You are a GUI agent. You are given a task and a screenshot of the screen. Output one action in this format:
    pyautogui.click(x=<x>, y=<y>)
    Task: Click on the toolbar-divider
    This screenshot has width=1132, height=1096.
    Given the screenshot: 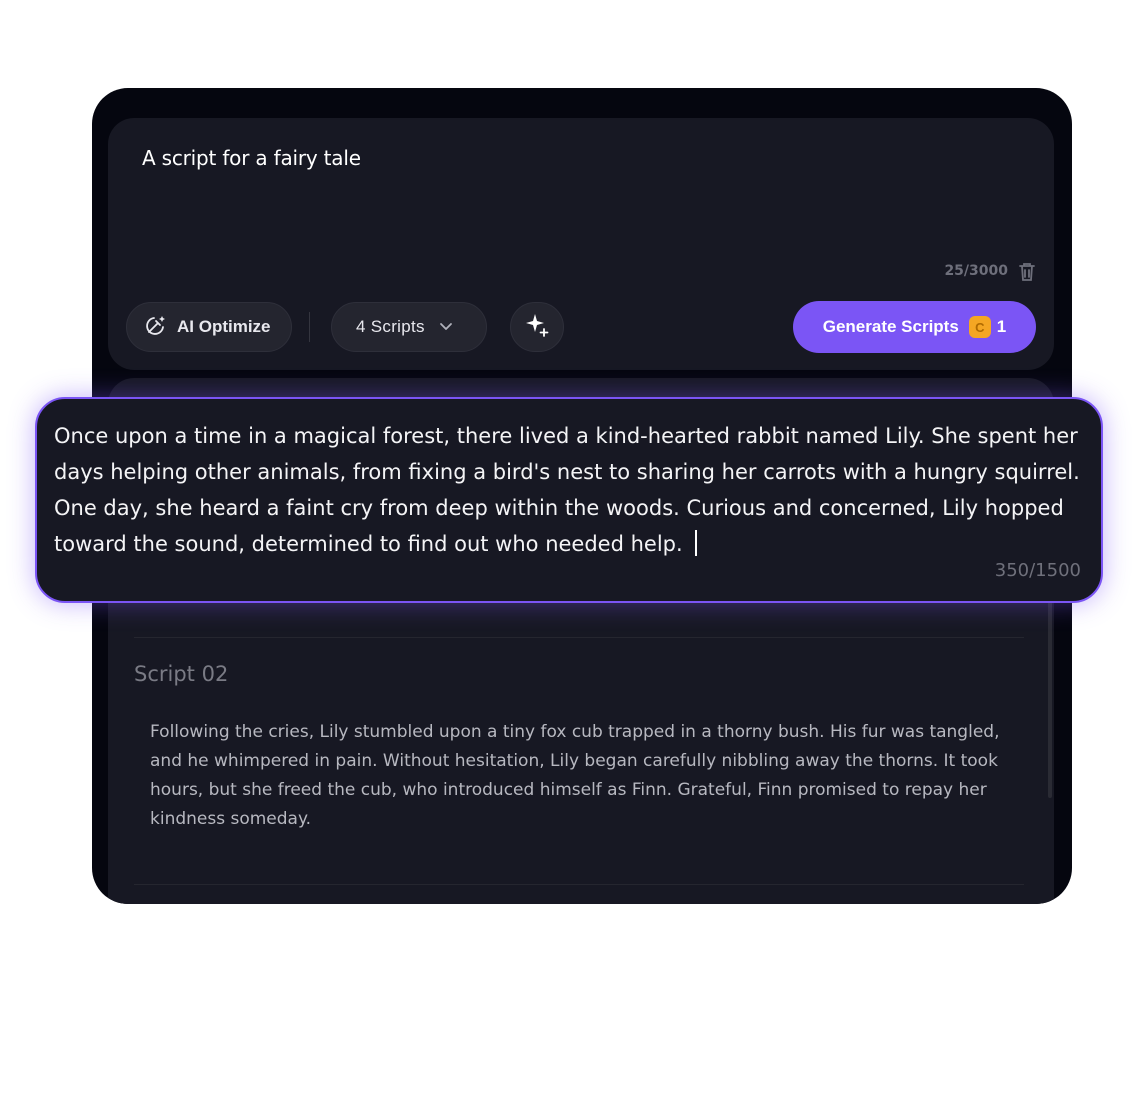 What is the action you would take?
    pyautogui.click(x=309, y=327)
    